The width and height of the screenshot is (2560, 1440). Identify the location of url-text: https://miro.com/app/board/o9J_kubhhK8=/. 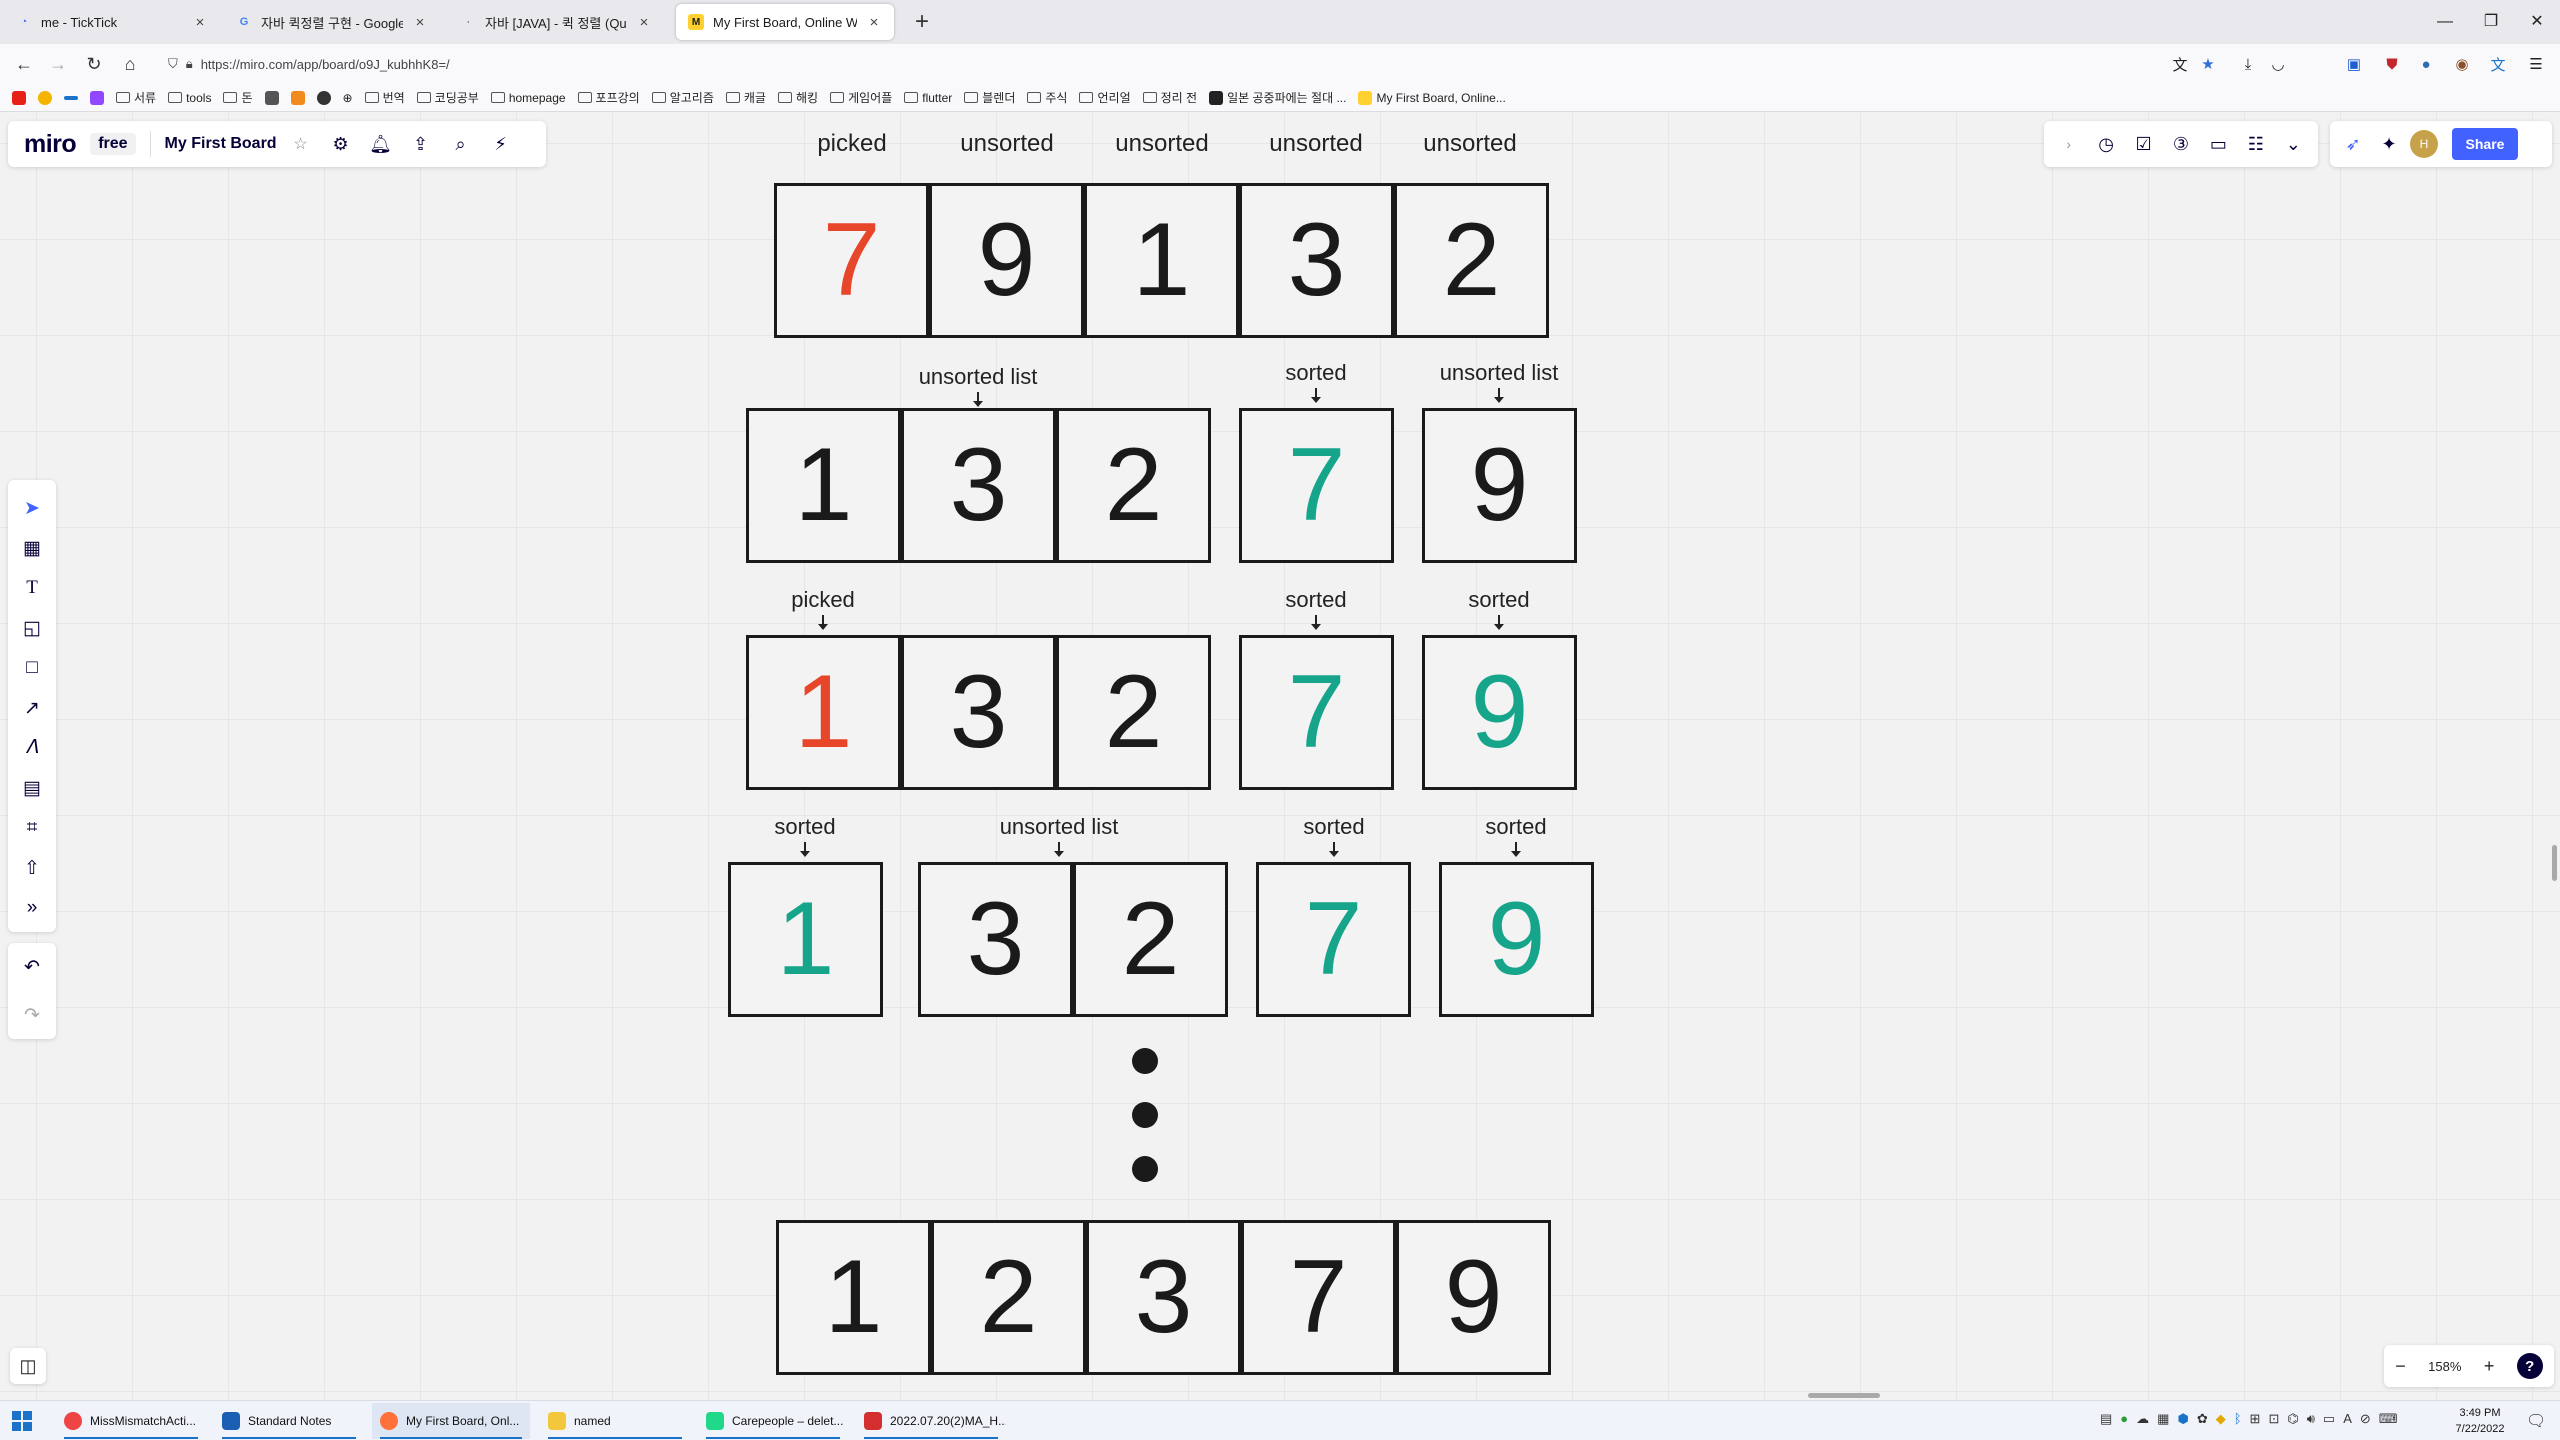
(325, 64).